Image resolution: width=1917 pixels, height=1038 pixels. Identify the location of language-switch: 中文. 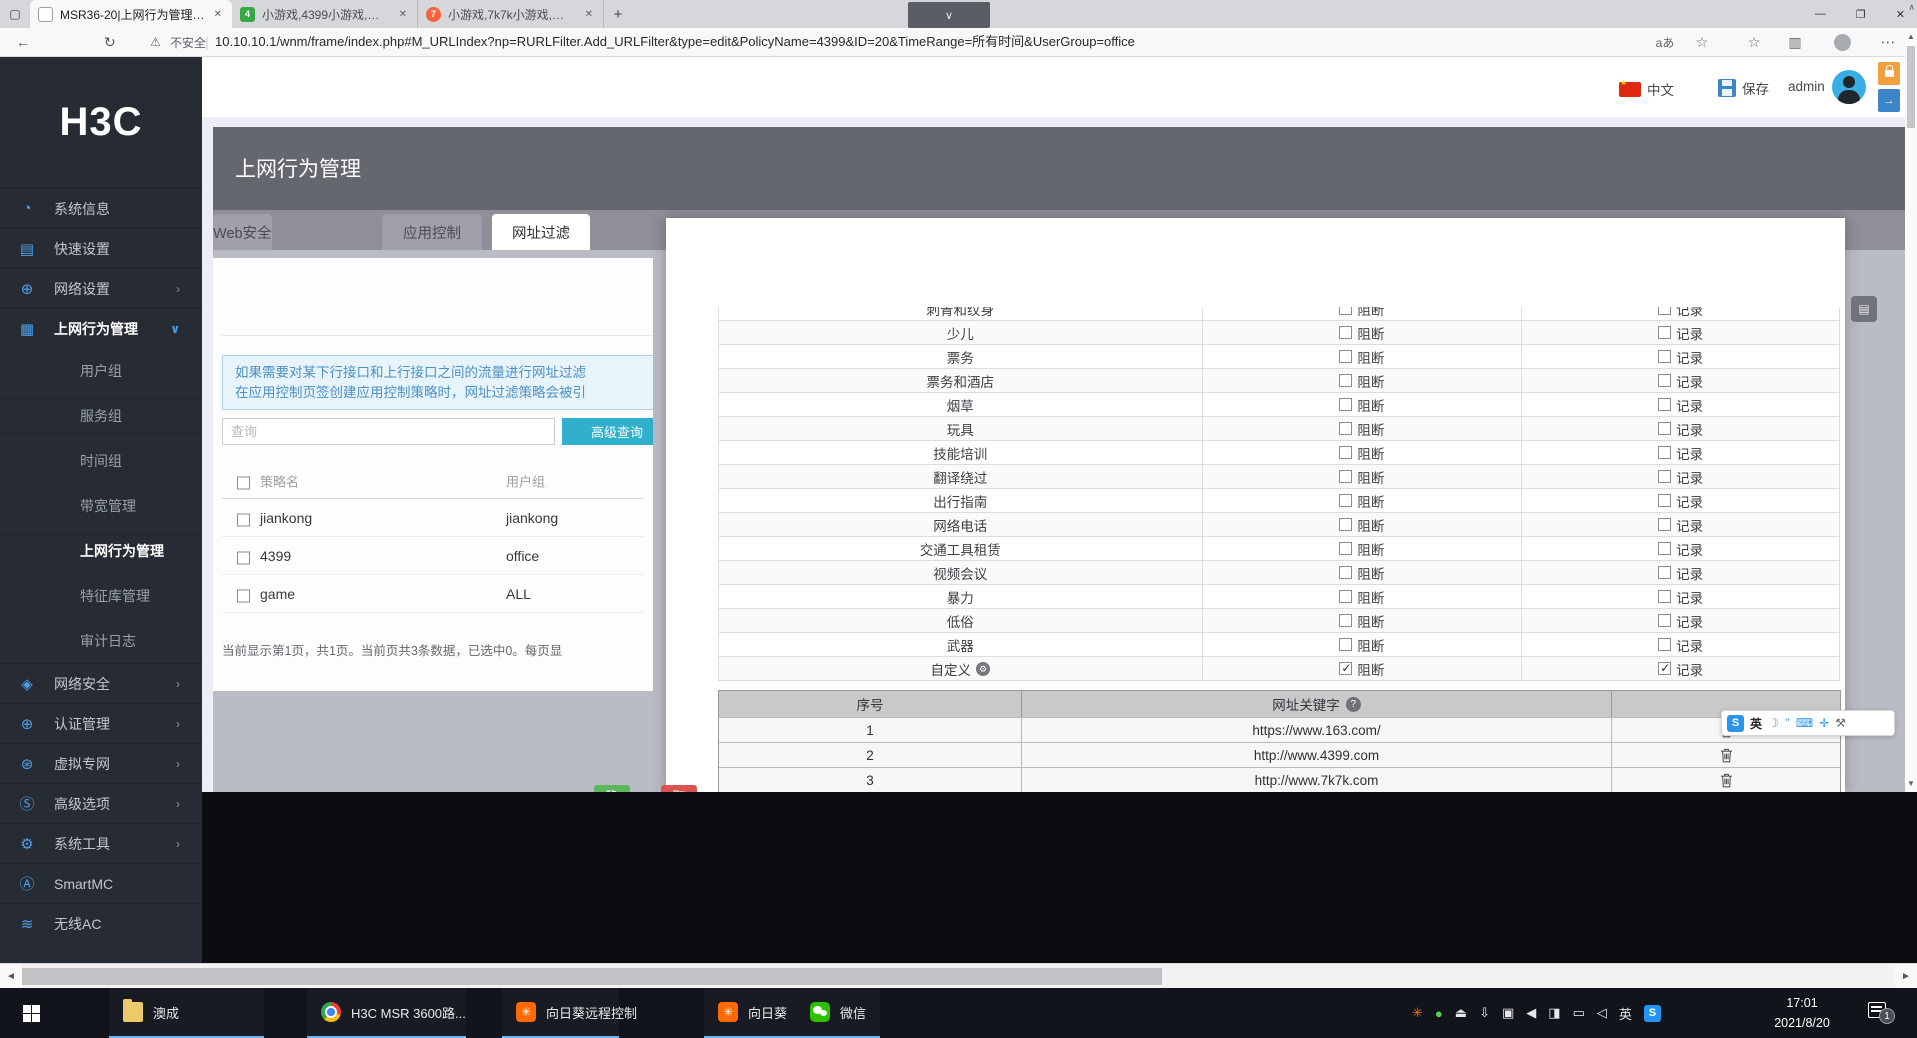
(1646, 88).